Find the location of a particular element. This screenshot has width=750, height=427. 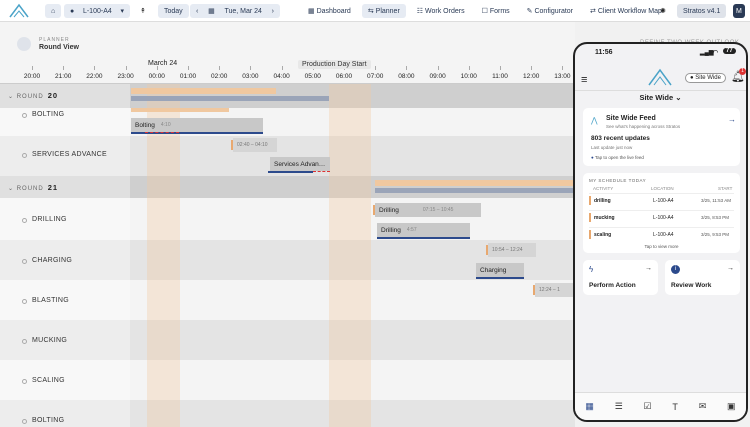

charging-plan-bar: 10:54 – 12:24 is located at coordinates (512, 250).